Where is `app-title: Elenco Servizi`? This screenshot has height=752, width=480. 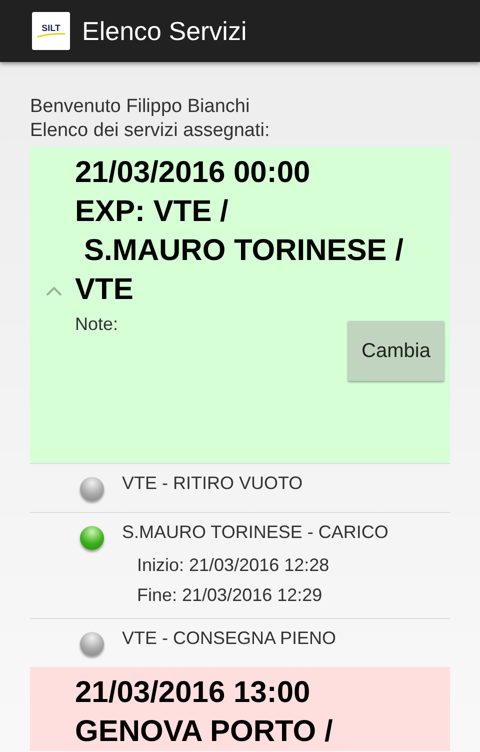 app-title: Elenco Servizi is located at coordinates (164, 31).